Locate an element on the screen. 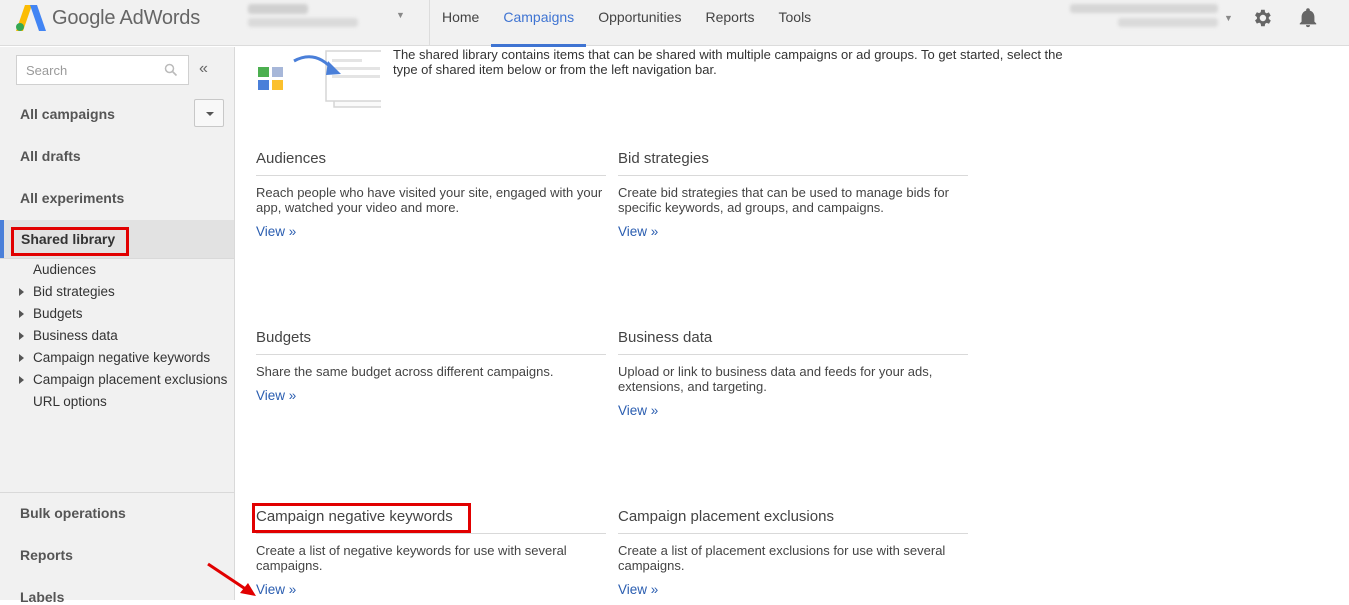 The width and height of the screenshot is (1349, 605). view-bid-strategies-link: View » is located at coordinates (638, 231).